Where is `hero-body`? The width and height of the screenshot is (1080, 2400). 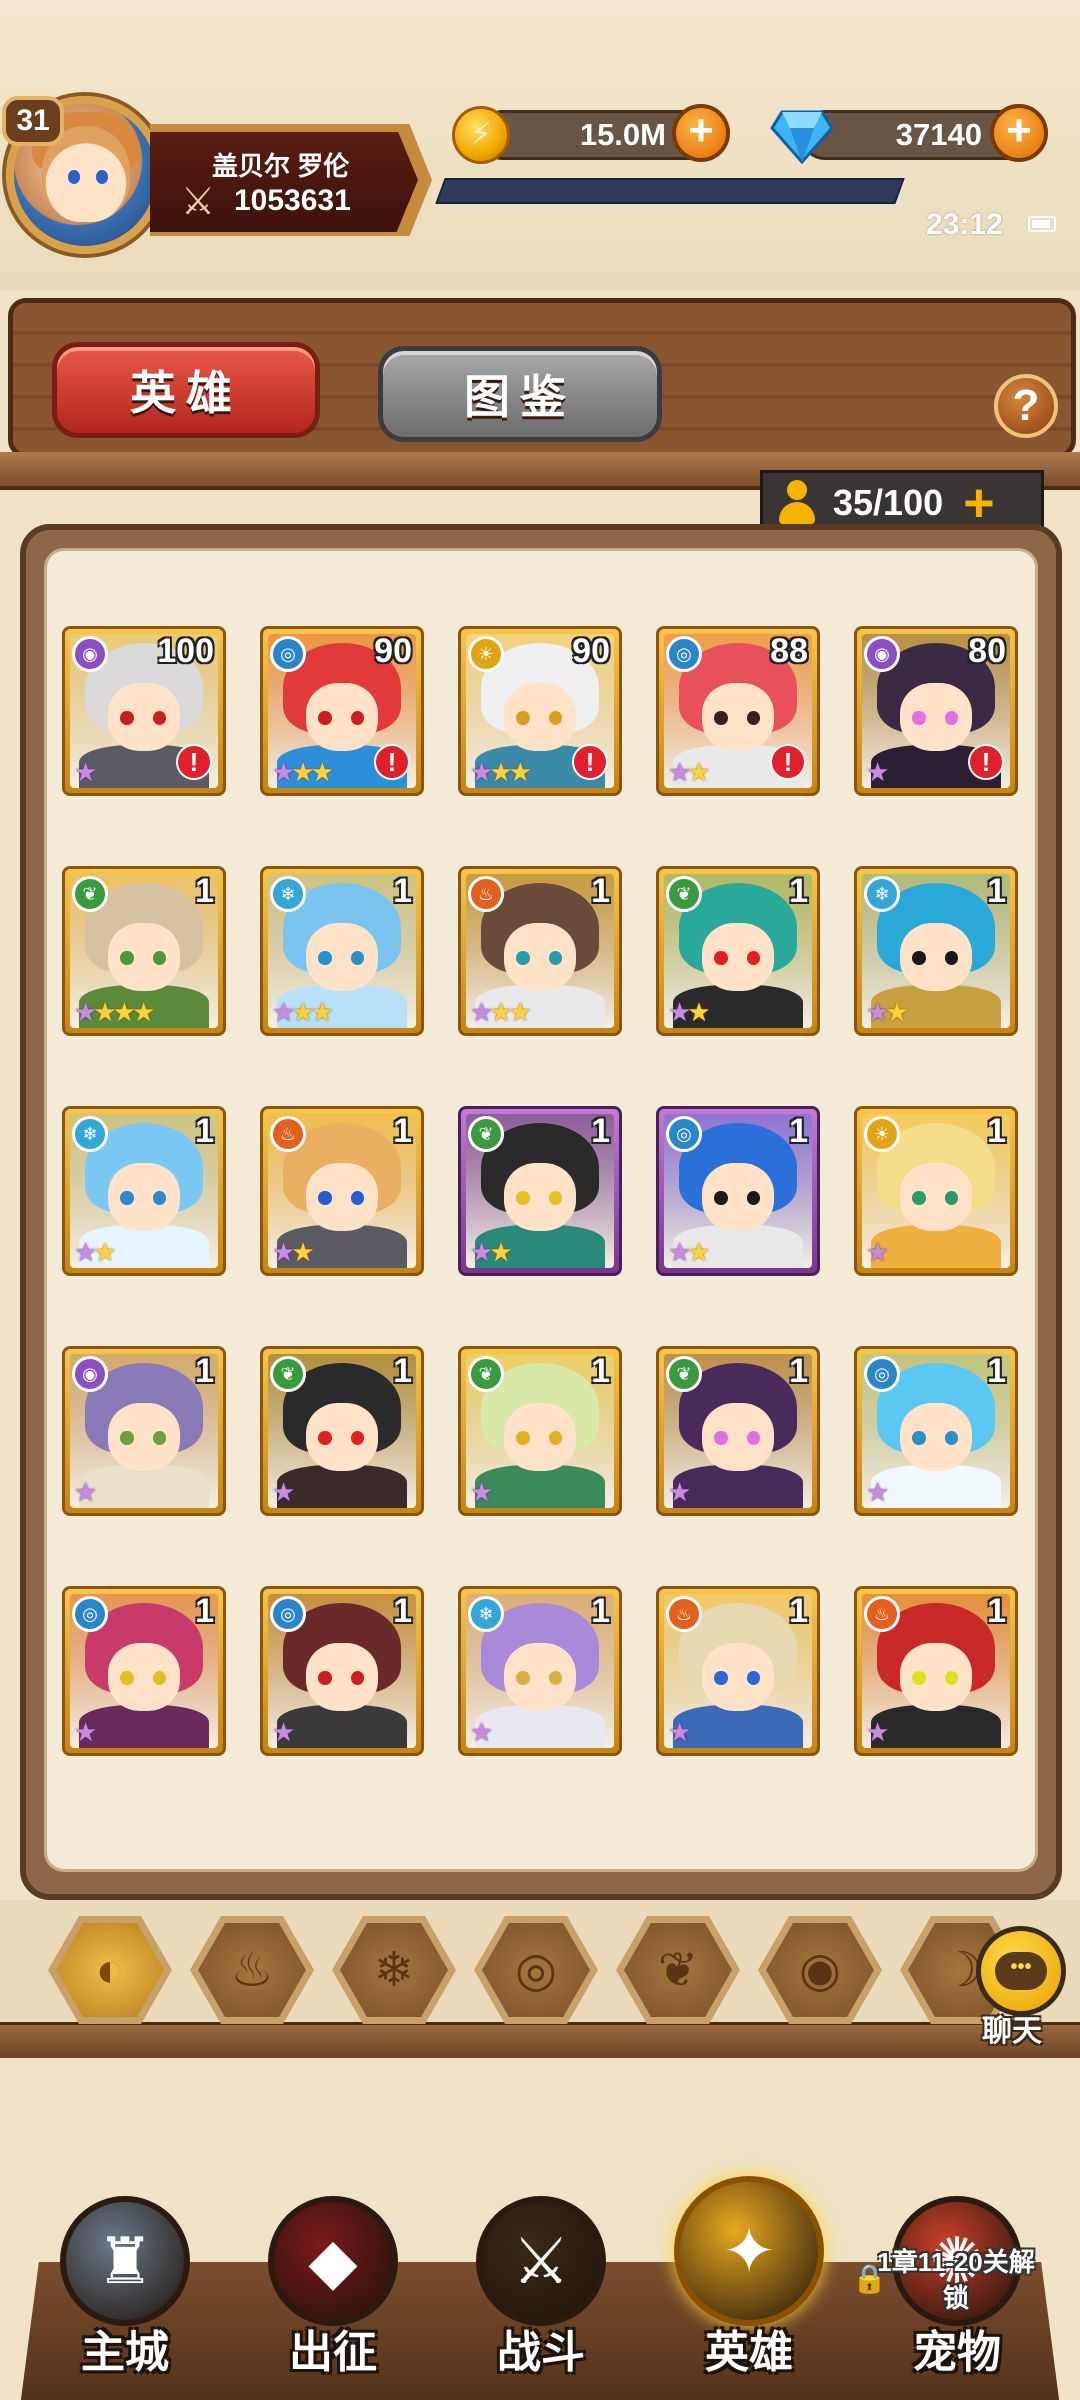
hero-body is located at coordinates (738, 1486).